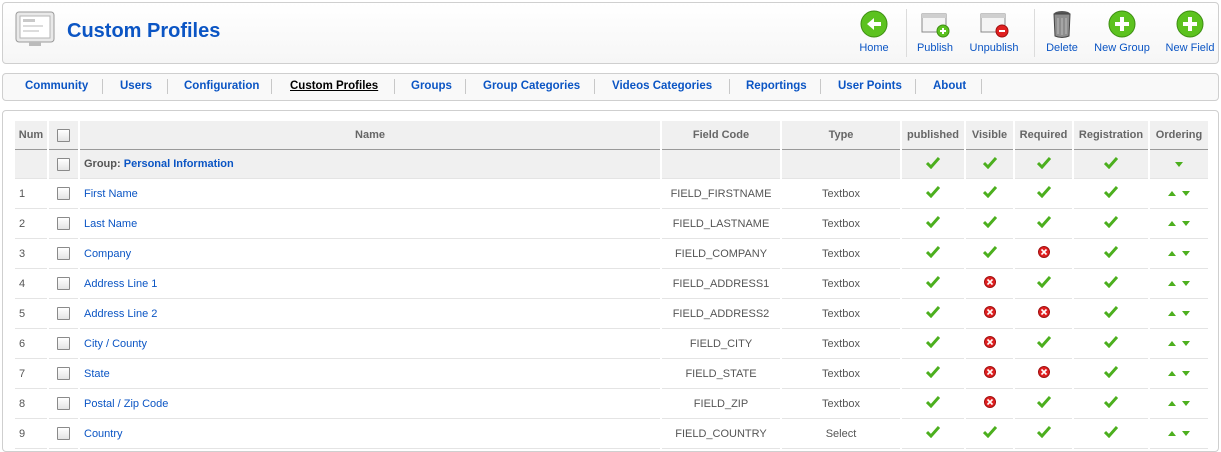 The image size is (1221, 452). Describe the element at coordinates (1111, 135) in the screenshot. I see `col-registration: Registration` at that location.